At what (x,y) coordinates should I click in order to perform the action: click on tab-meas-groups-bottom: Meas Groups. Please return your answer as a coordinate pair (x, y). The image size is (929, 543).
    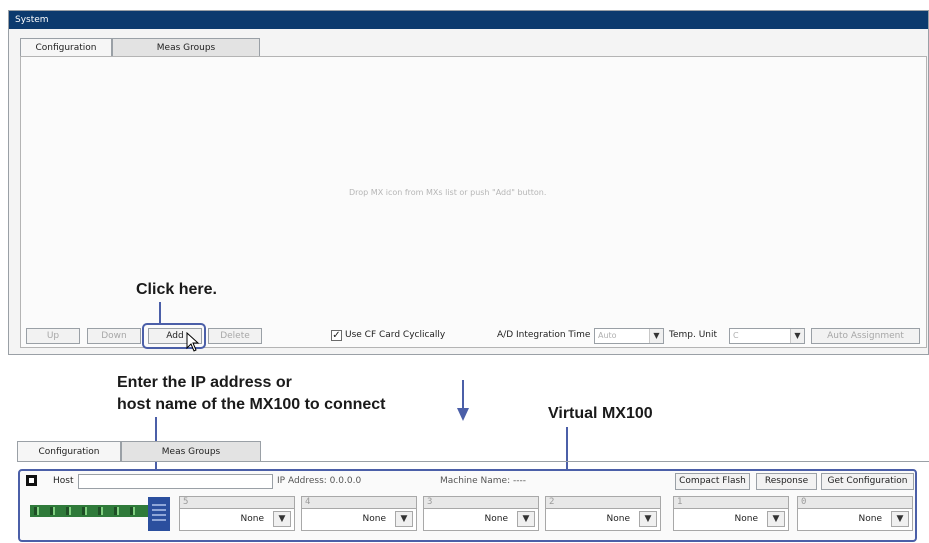
    Looking at the image, I should click on (191, 451).